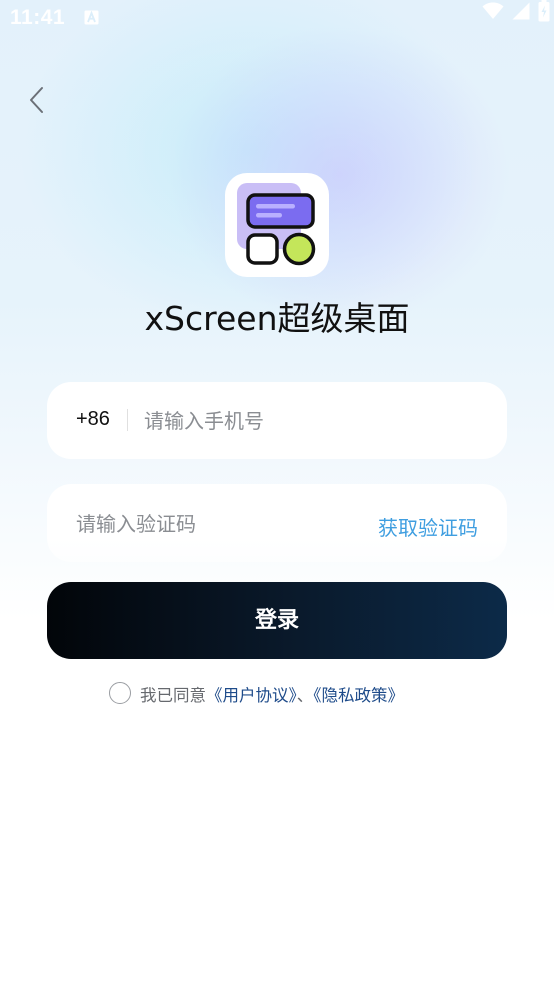 The height and width of the screenshot is (984, 554). Describe the element at coordinates (91, 17) in the screenshot. I see `a-letter-icon` at that location.